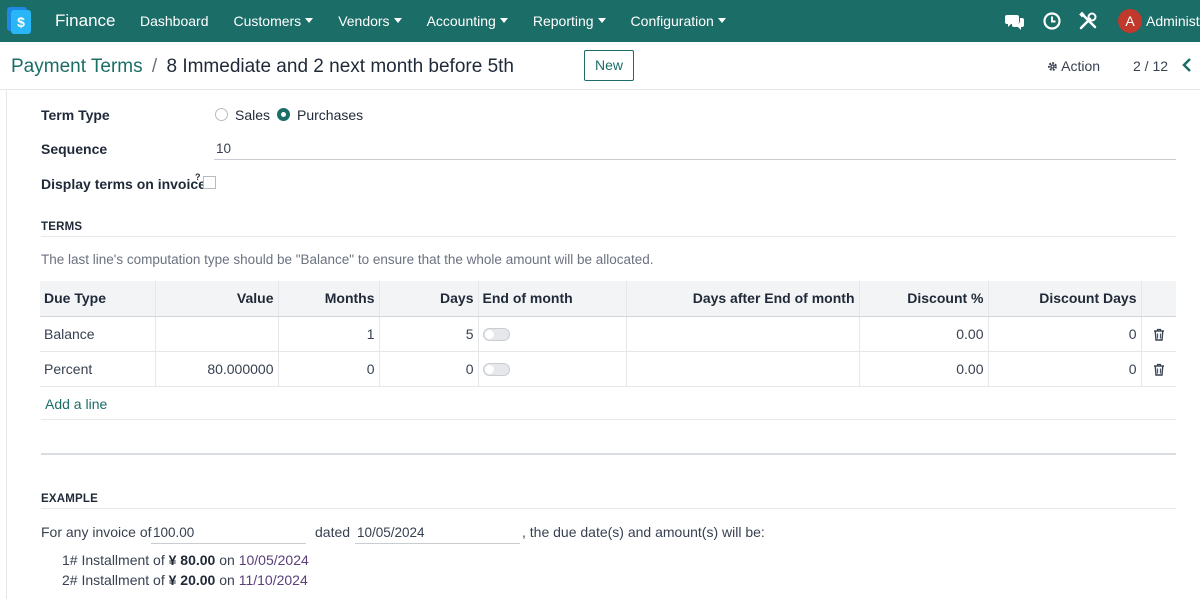  What do you see at coordinates (1158, 299) in the screenshot?
I see `col-actions` at bounding box center [1158, 299].